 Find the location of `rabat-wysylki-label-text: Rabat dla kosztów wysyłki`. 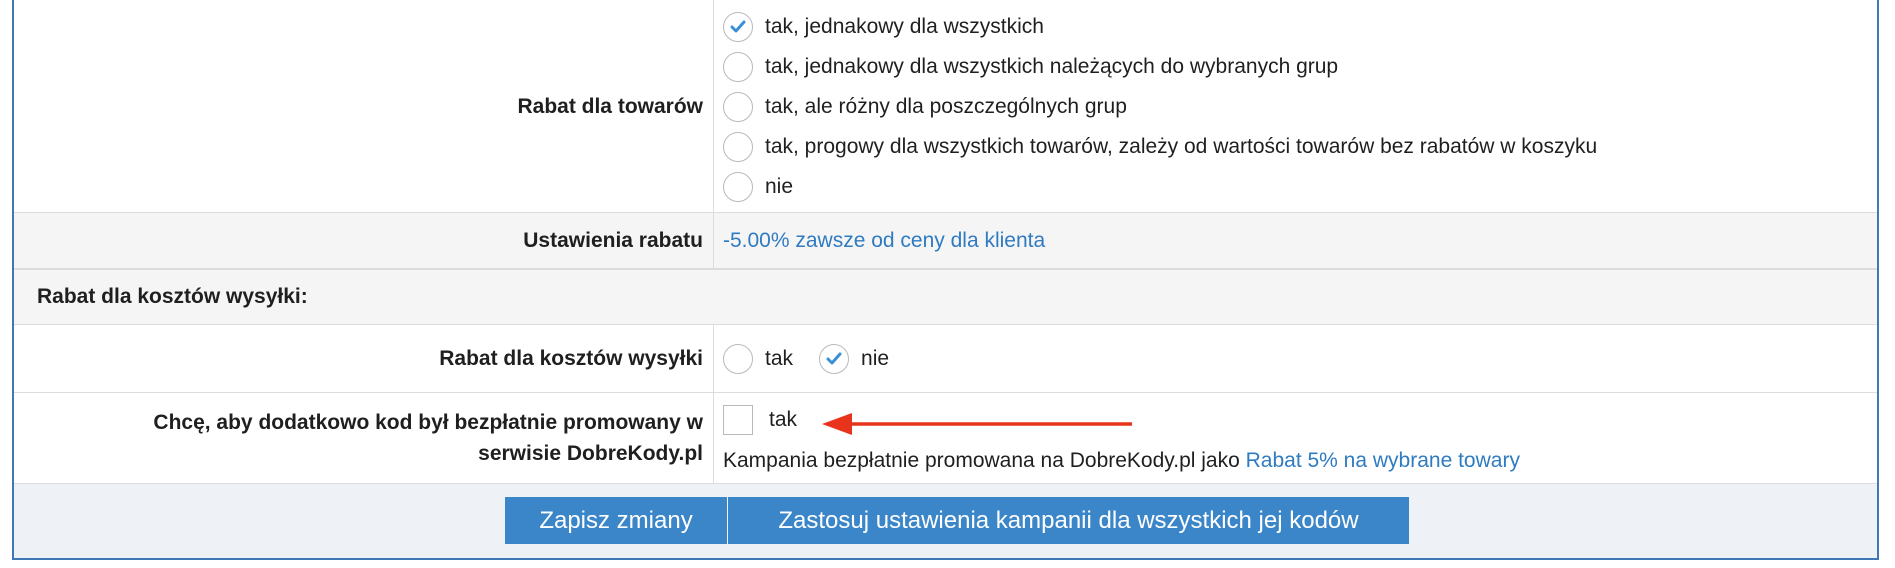

rabat-wysylki-label-text: Rabat dla kosztów wysyłki is located at coordinates (571, 358).